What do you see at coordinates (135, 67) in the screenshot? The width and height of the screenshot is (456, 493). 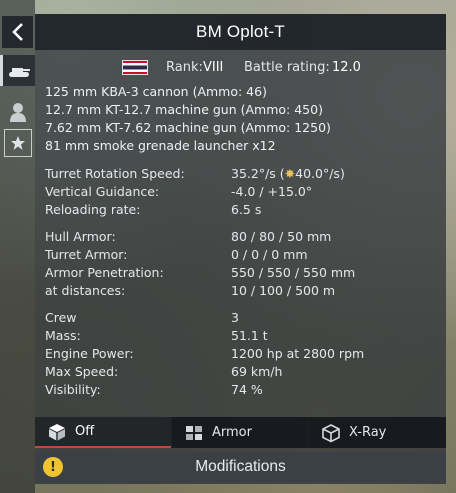 I see `country-flag-icon` at bounding box center [135, 67].